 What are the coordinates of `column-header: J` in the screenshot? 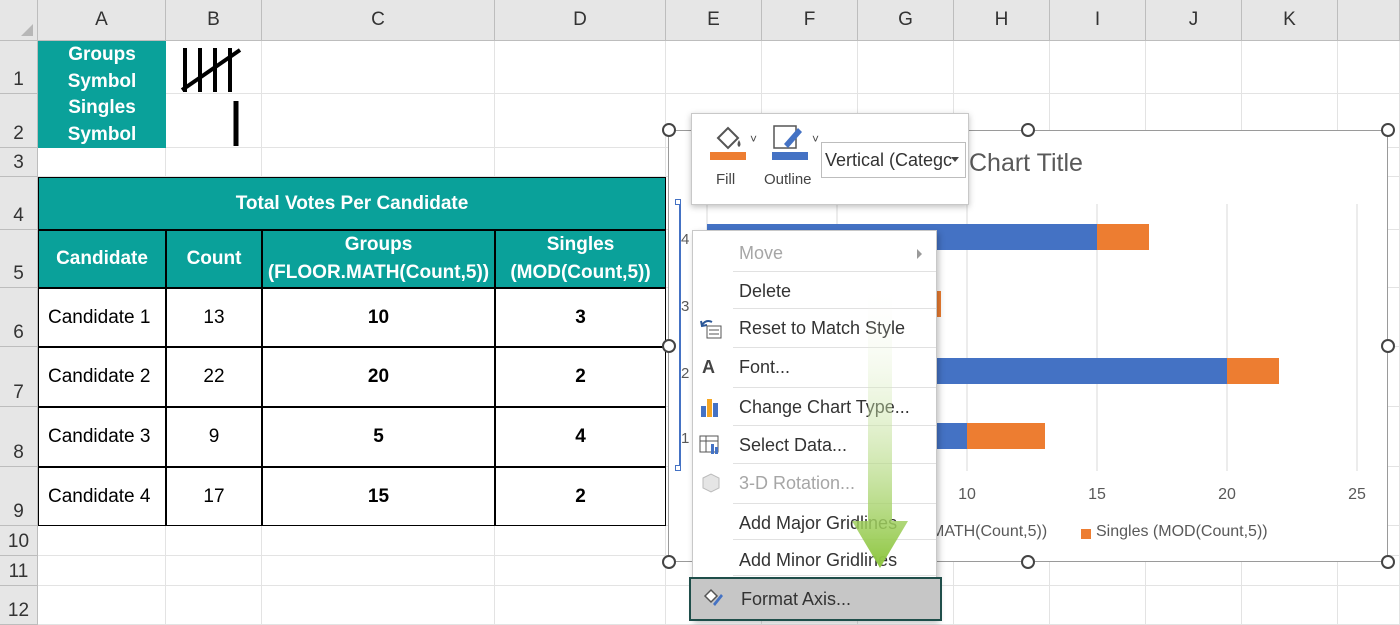 It's located at (1194, 20).